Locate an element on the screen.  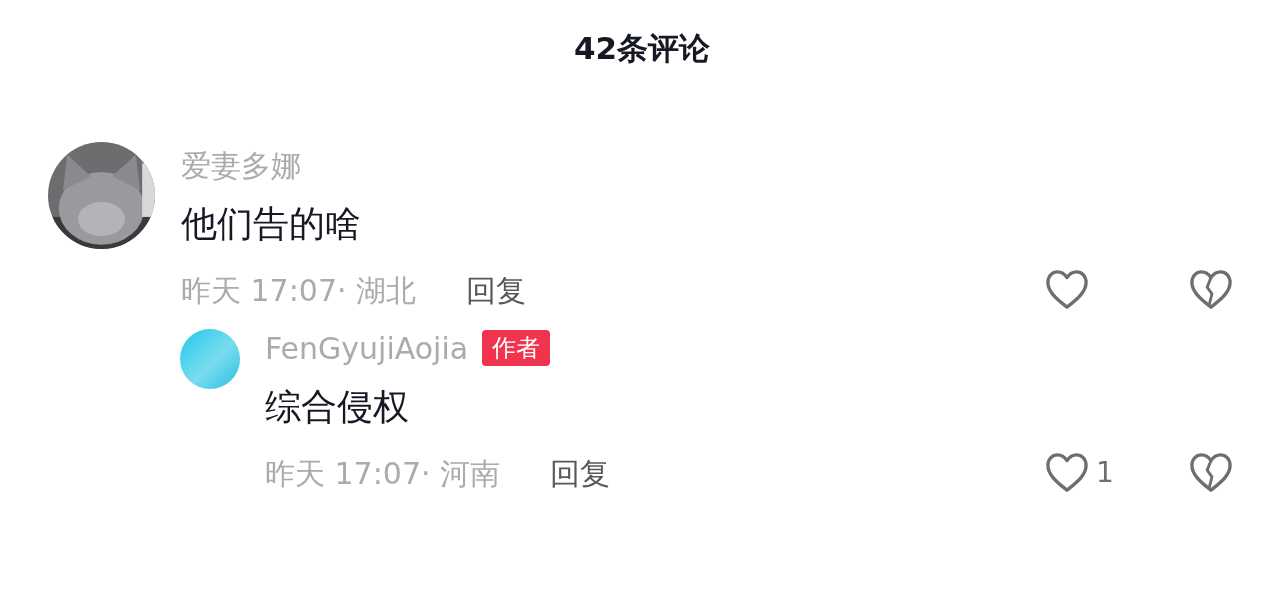
comments-title: 42条评论 is located at coordinates (642, 48).